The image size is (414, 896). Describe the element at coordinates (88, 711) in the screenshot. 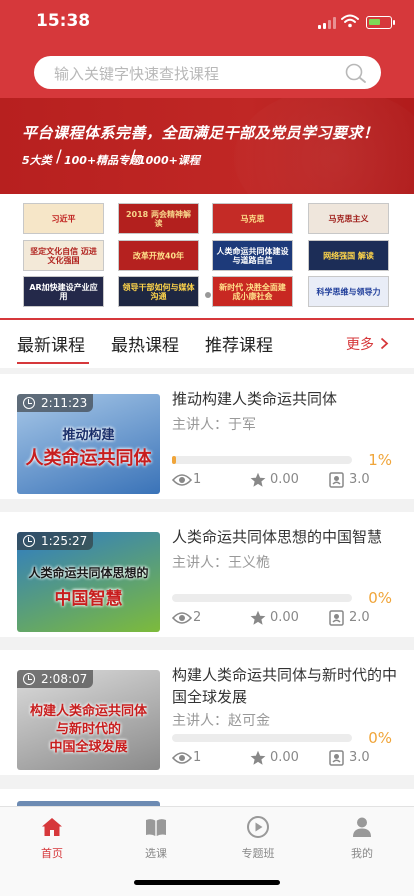

I see `thumbnail-caption: 构建人类命运共同体` at that location.